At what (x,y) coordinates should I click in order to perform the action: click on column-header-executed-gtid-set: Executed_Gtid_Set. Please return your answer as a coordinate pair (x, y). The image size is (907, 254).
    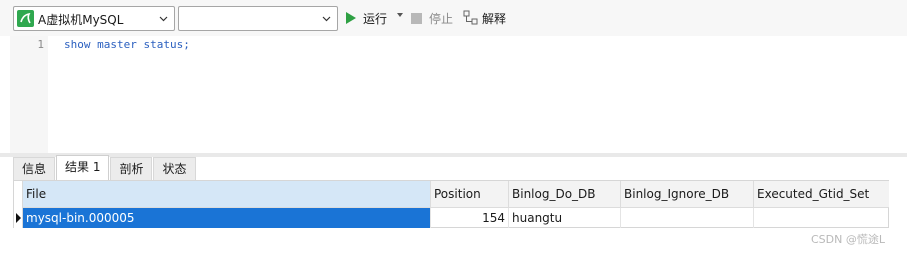
    Looking at the image, I should click on (821, 194).